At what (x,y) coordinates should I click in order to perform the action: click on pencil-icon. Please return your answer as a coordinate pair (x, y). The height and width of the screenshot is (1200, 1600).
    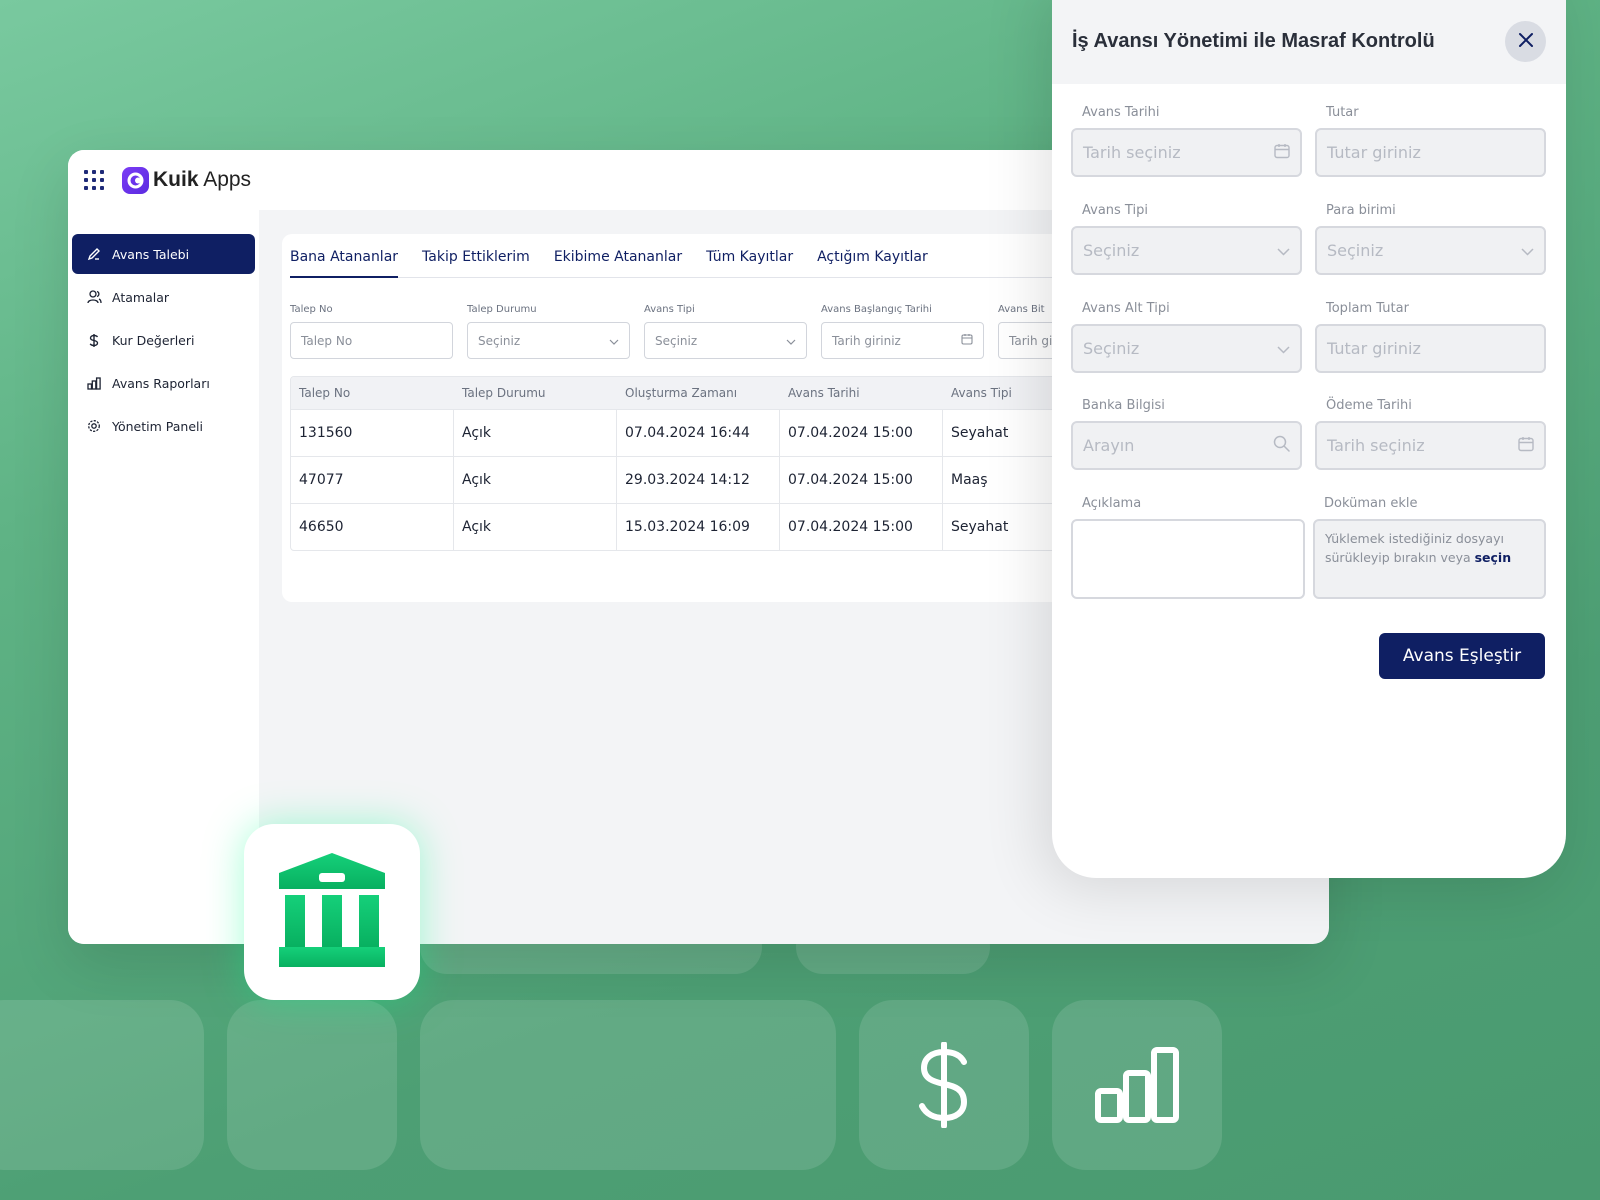
    Looking at the image, I should click on (94, 254).